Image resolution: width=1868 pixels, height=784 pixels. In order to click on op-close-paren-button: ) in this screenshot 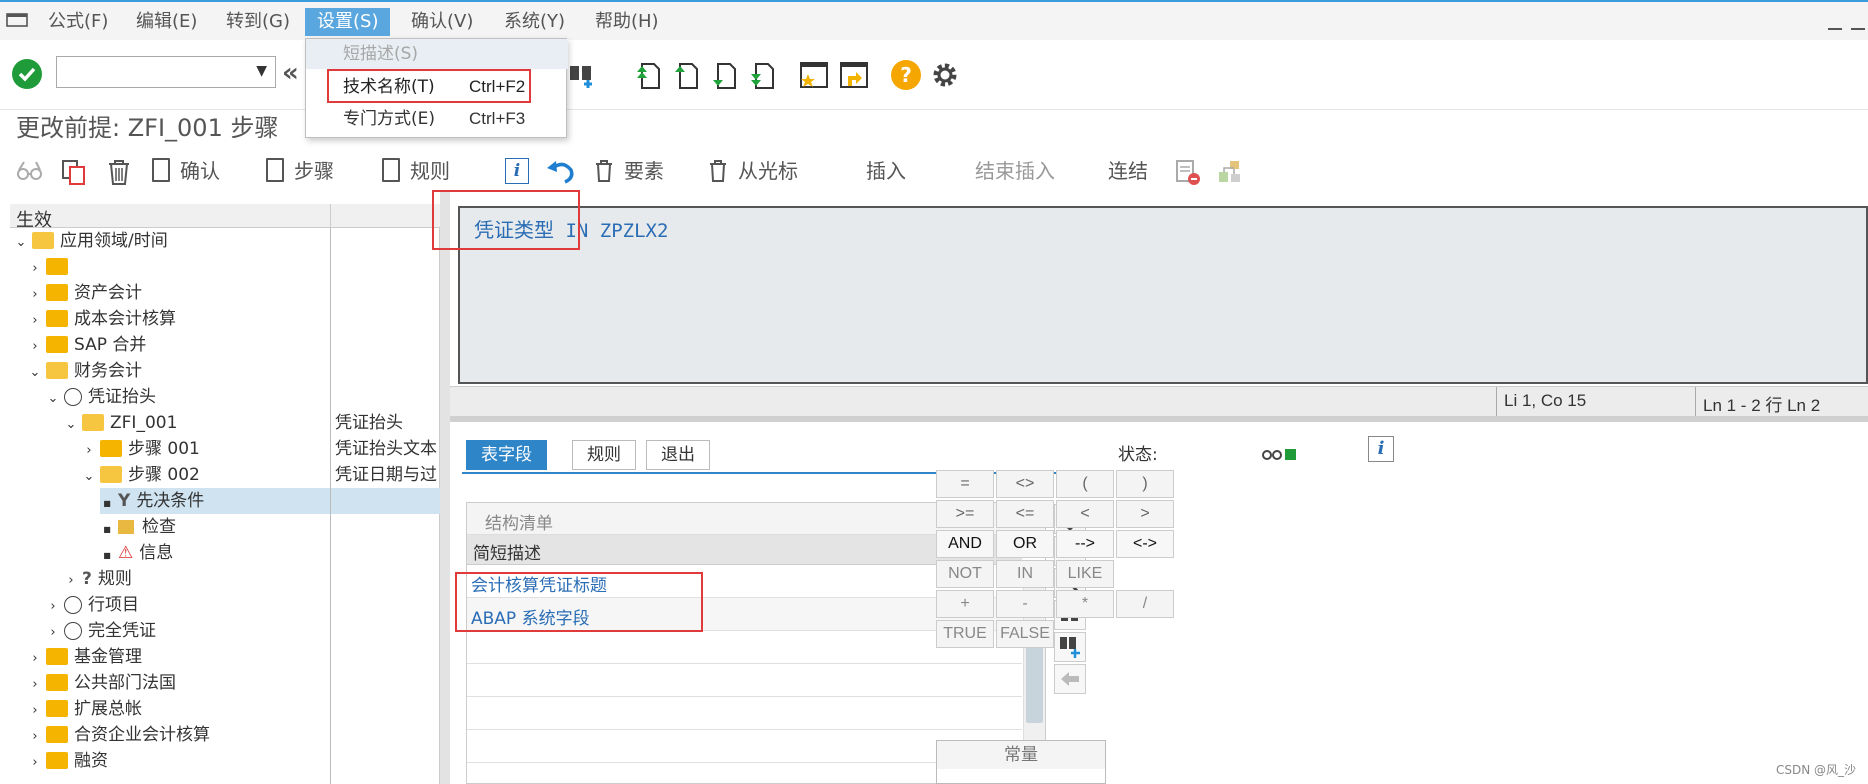, I will do `click(1145, 484)`.